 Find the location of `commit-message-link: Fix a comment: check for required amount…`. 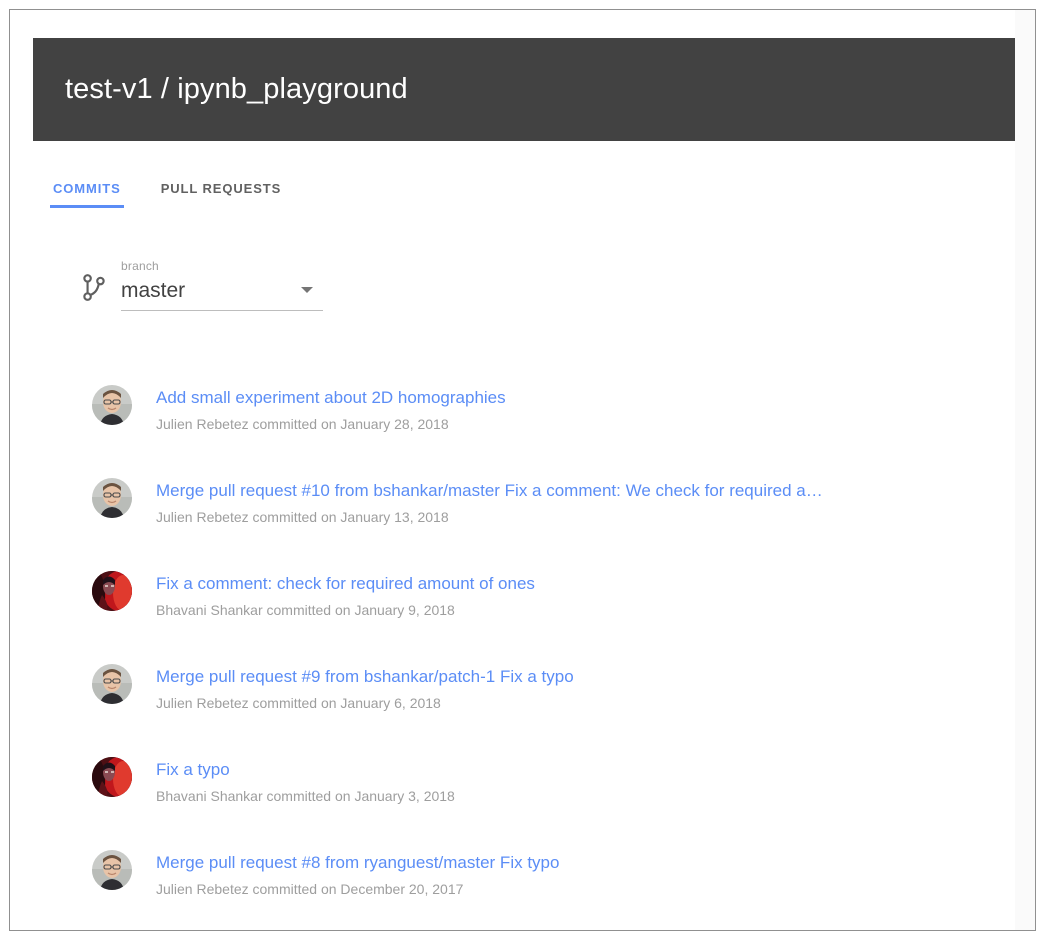

commit-message-link: Fix a comment: check for required amount… is located at coordinates (573, 584).